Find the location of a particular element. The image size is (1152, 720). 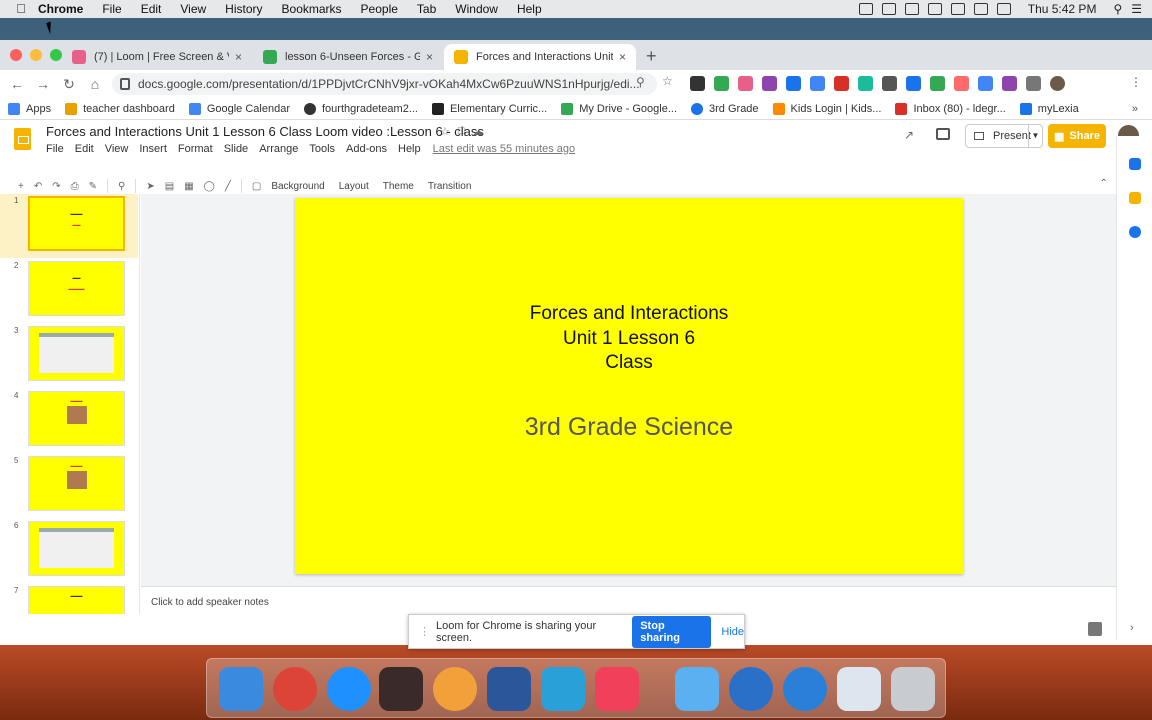

menu-people: People is located at coordinates (379, 9).